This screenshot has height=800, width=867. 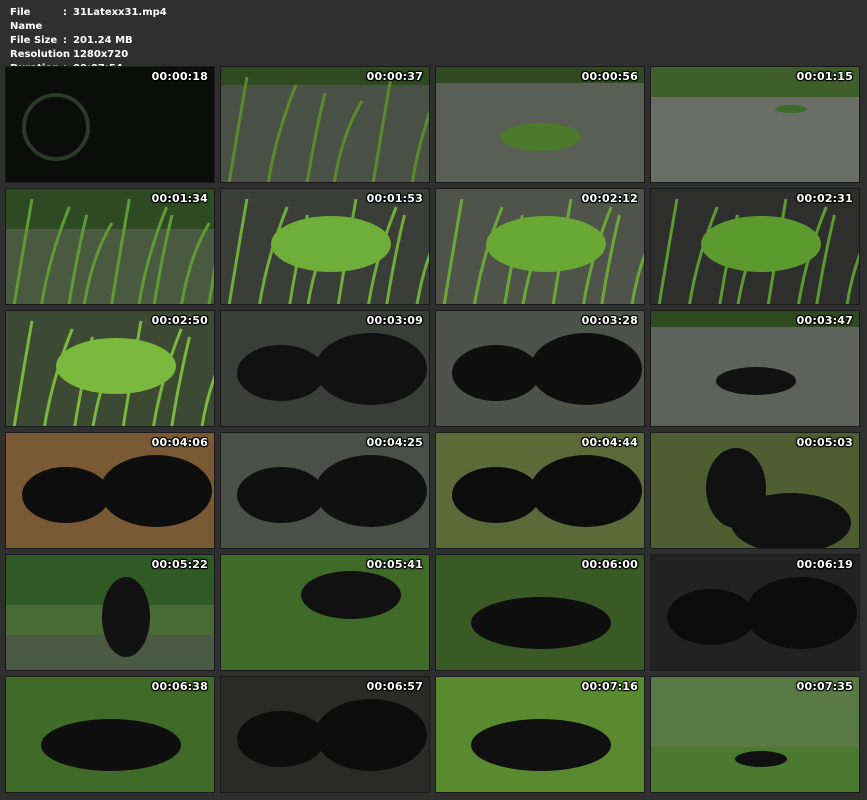 I want to click on video-thumbnail: 00:02:50, so click(x=110, y=368).